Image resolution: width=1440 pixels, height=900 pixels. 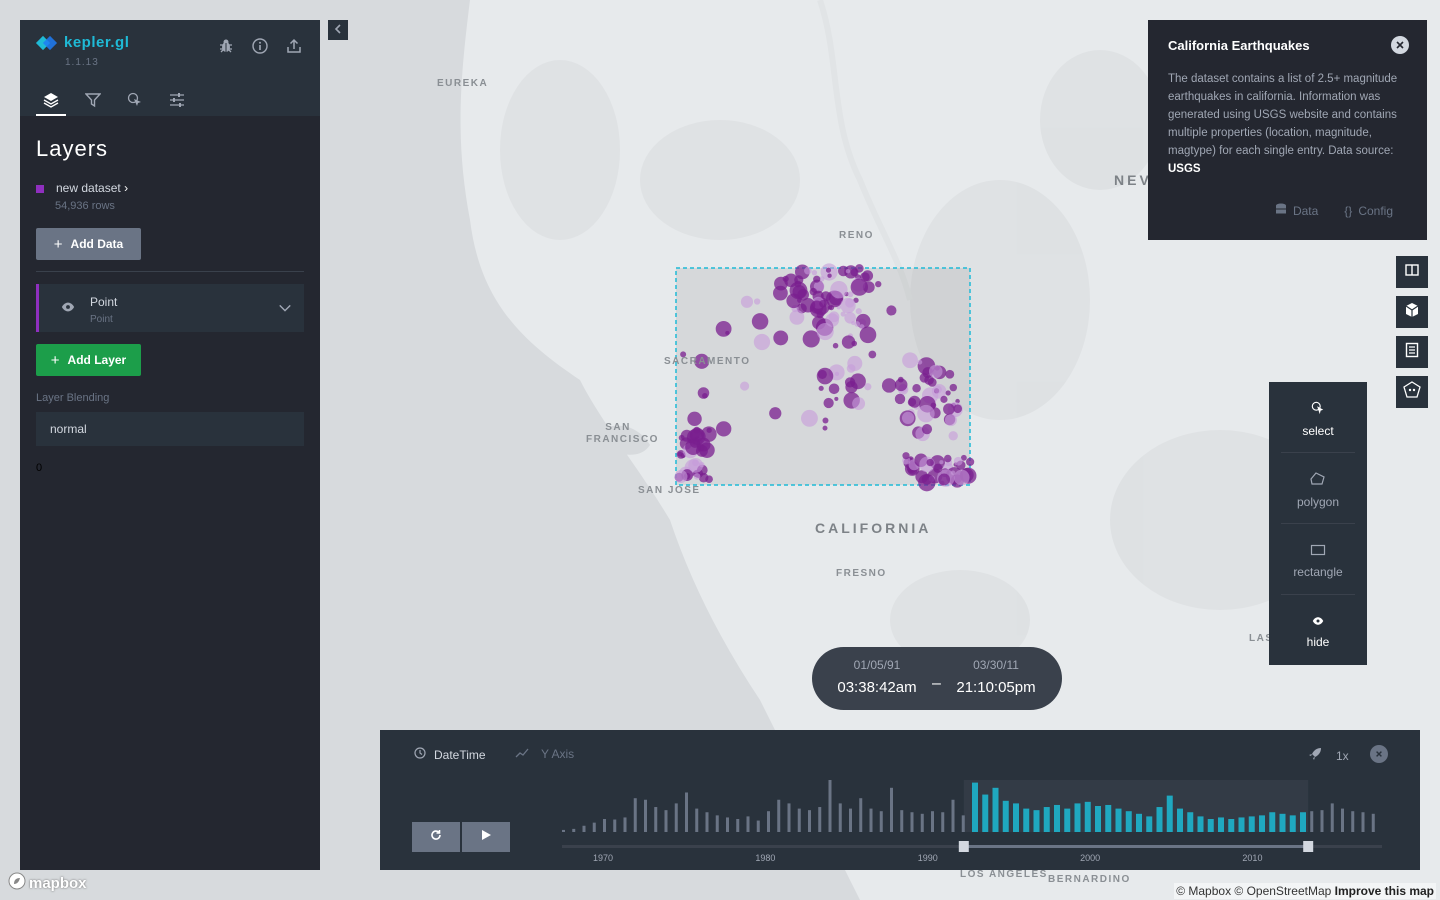 What do you see at coordinates (1348, 210) in the screenshot?
I see `code-braces-icon: {}` at bounding box center [1348, 210].